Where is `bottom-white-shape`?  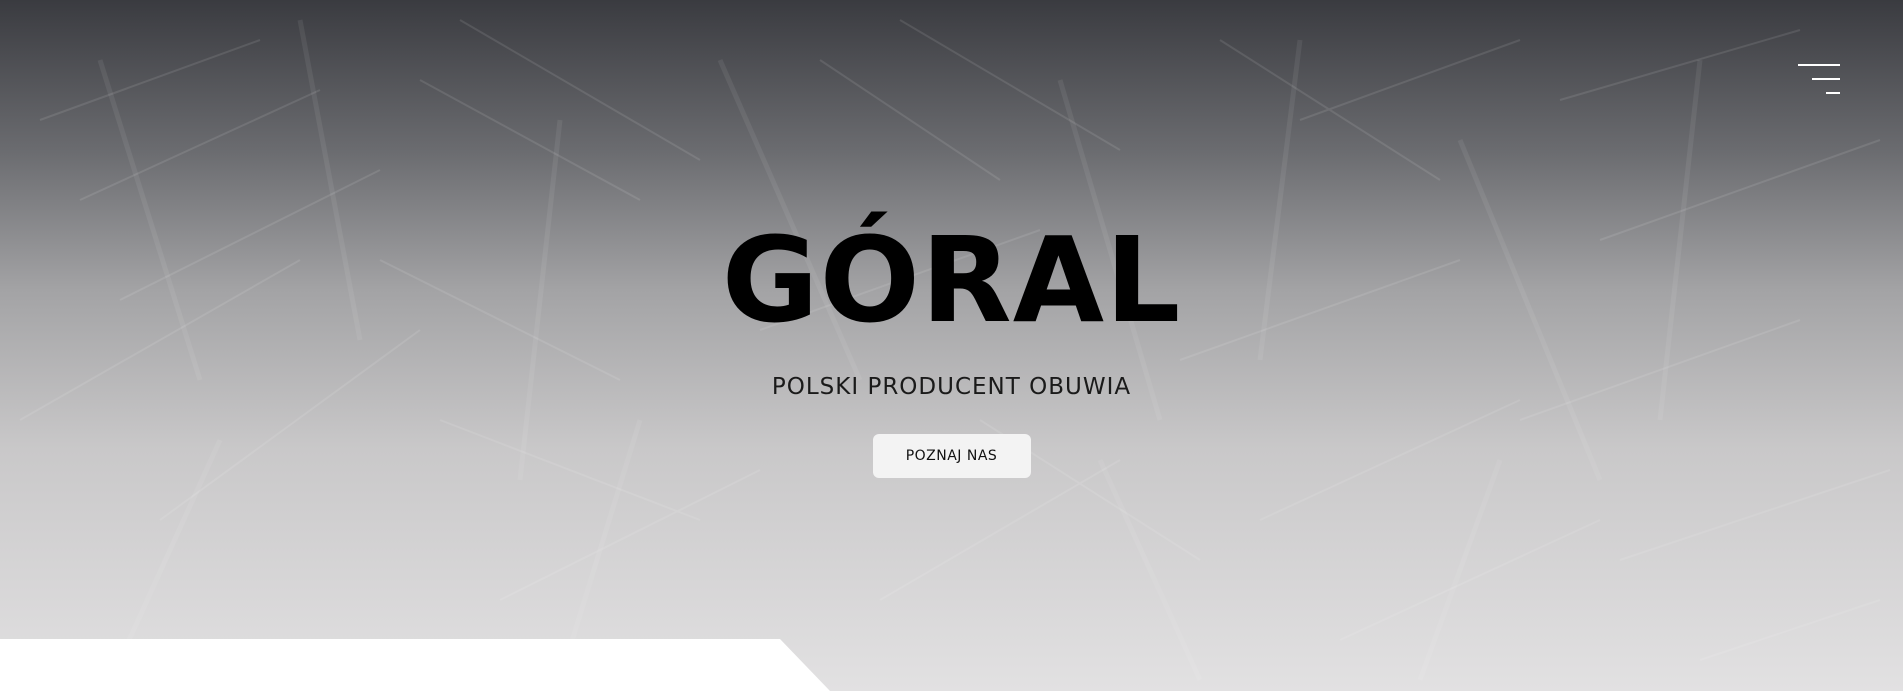 bottom-white-shape is located at coordinates (415, 665).